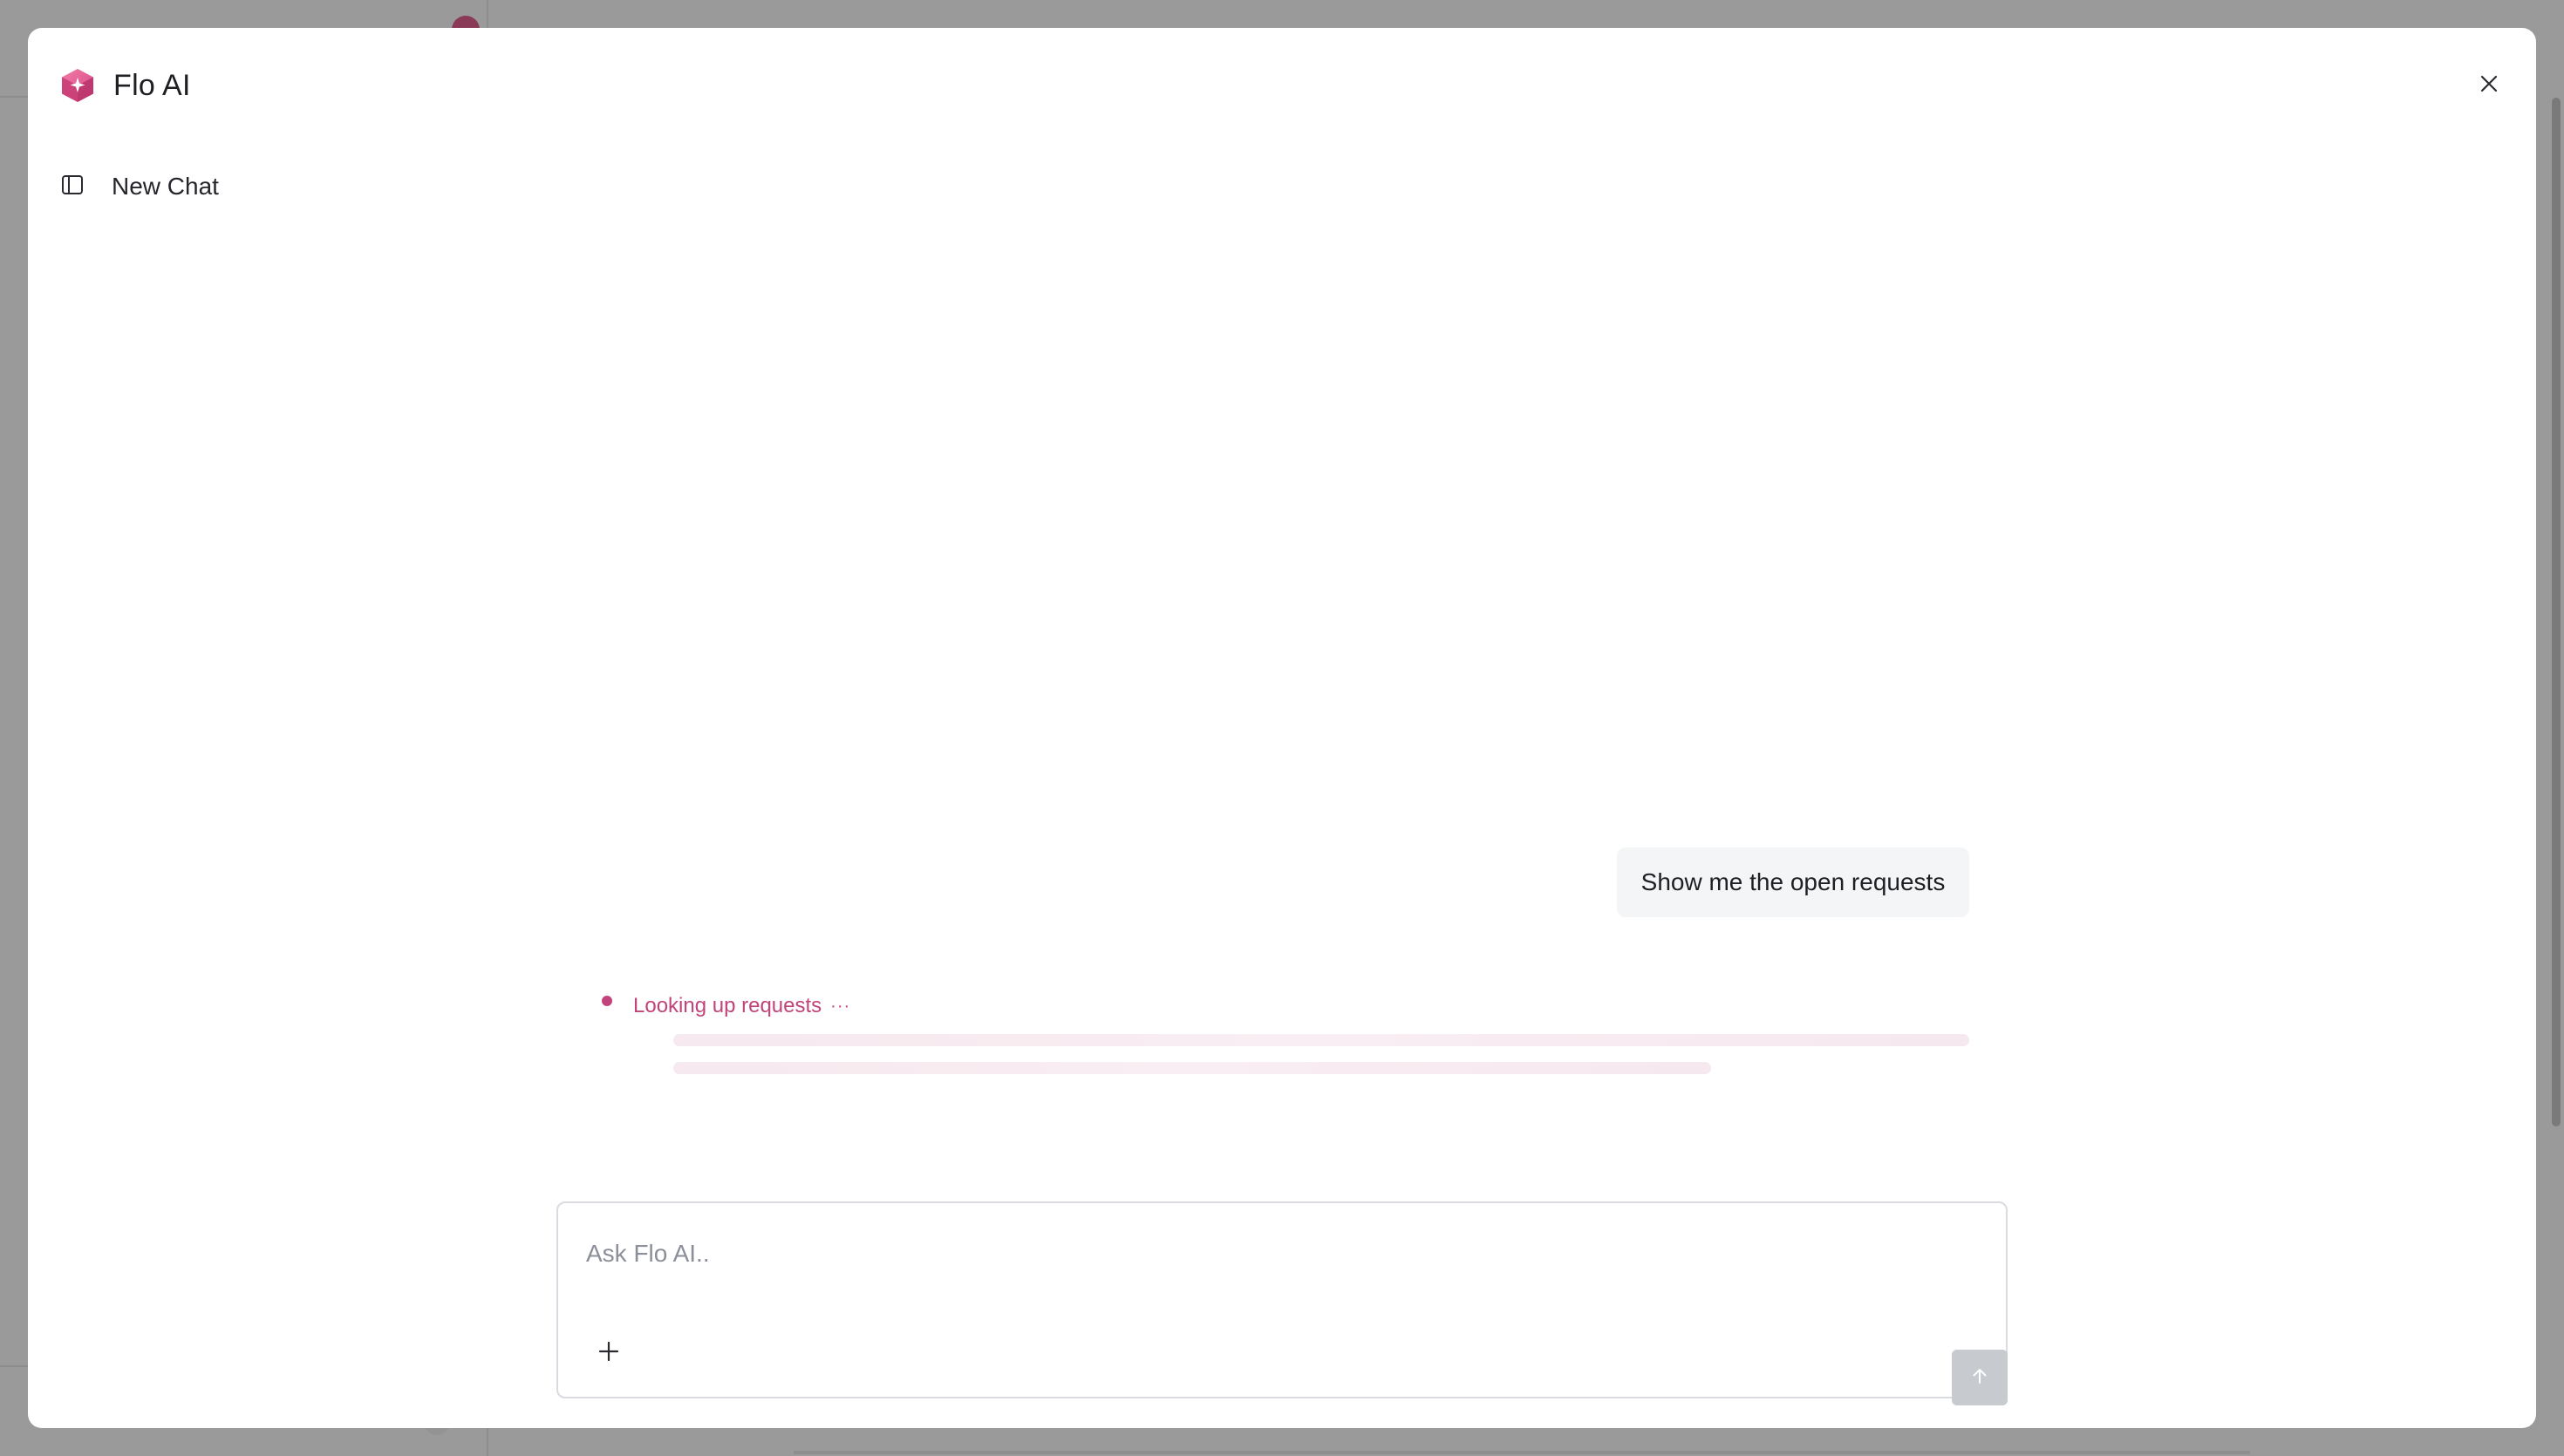 The width and height of the screenshot is (2564, 1456). What do you see at coordinates (2556, 612) in the screenshot?
I see `background-scrollbar` at bounding box center [2556, 612].